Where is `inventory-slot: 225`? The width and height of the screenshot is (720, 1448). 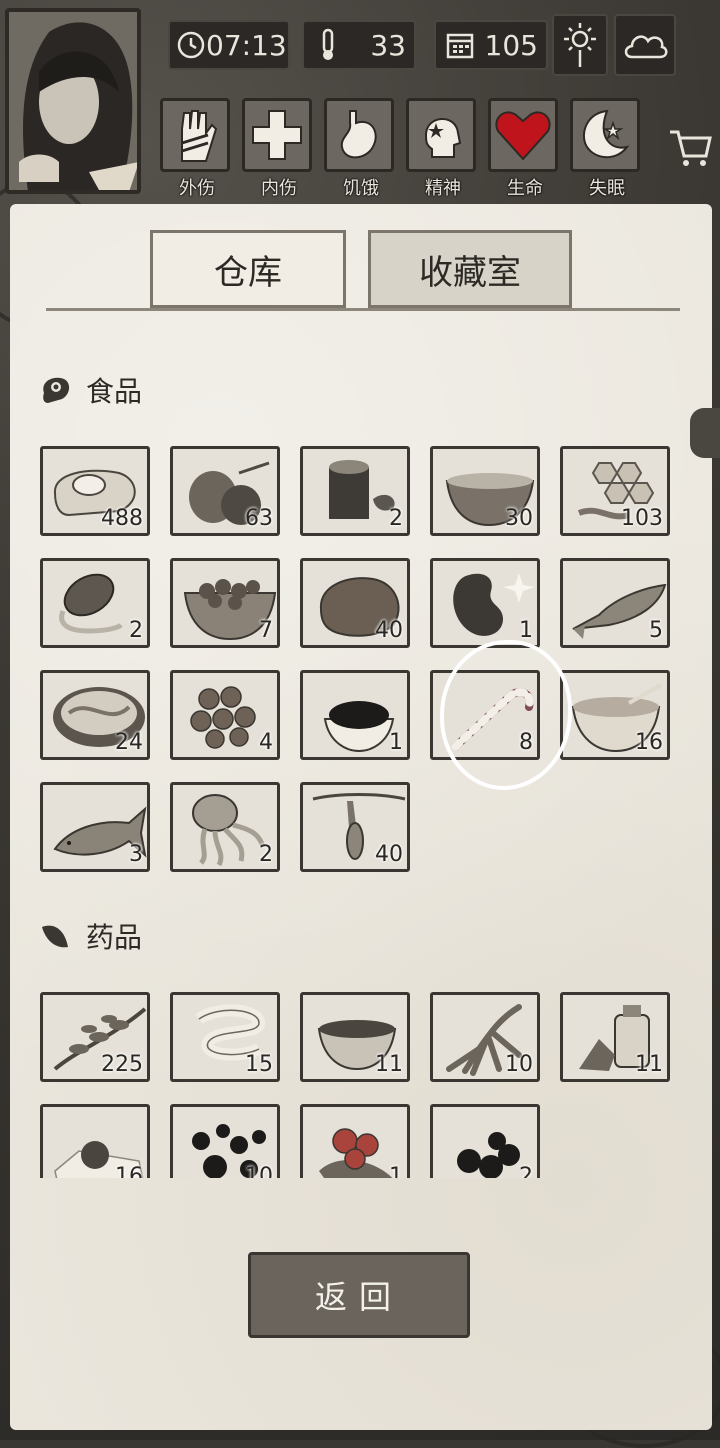
inventory-slot: 225 is located at coordinates (95, 1037).